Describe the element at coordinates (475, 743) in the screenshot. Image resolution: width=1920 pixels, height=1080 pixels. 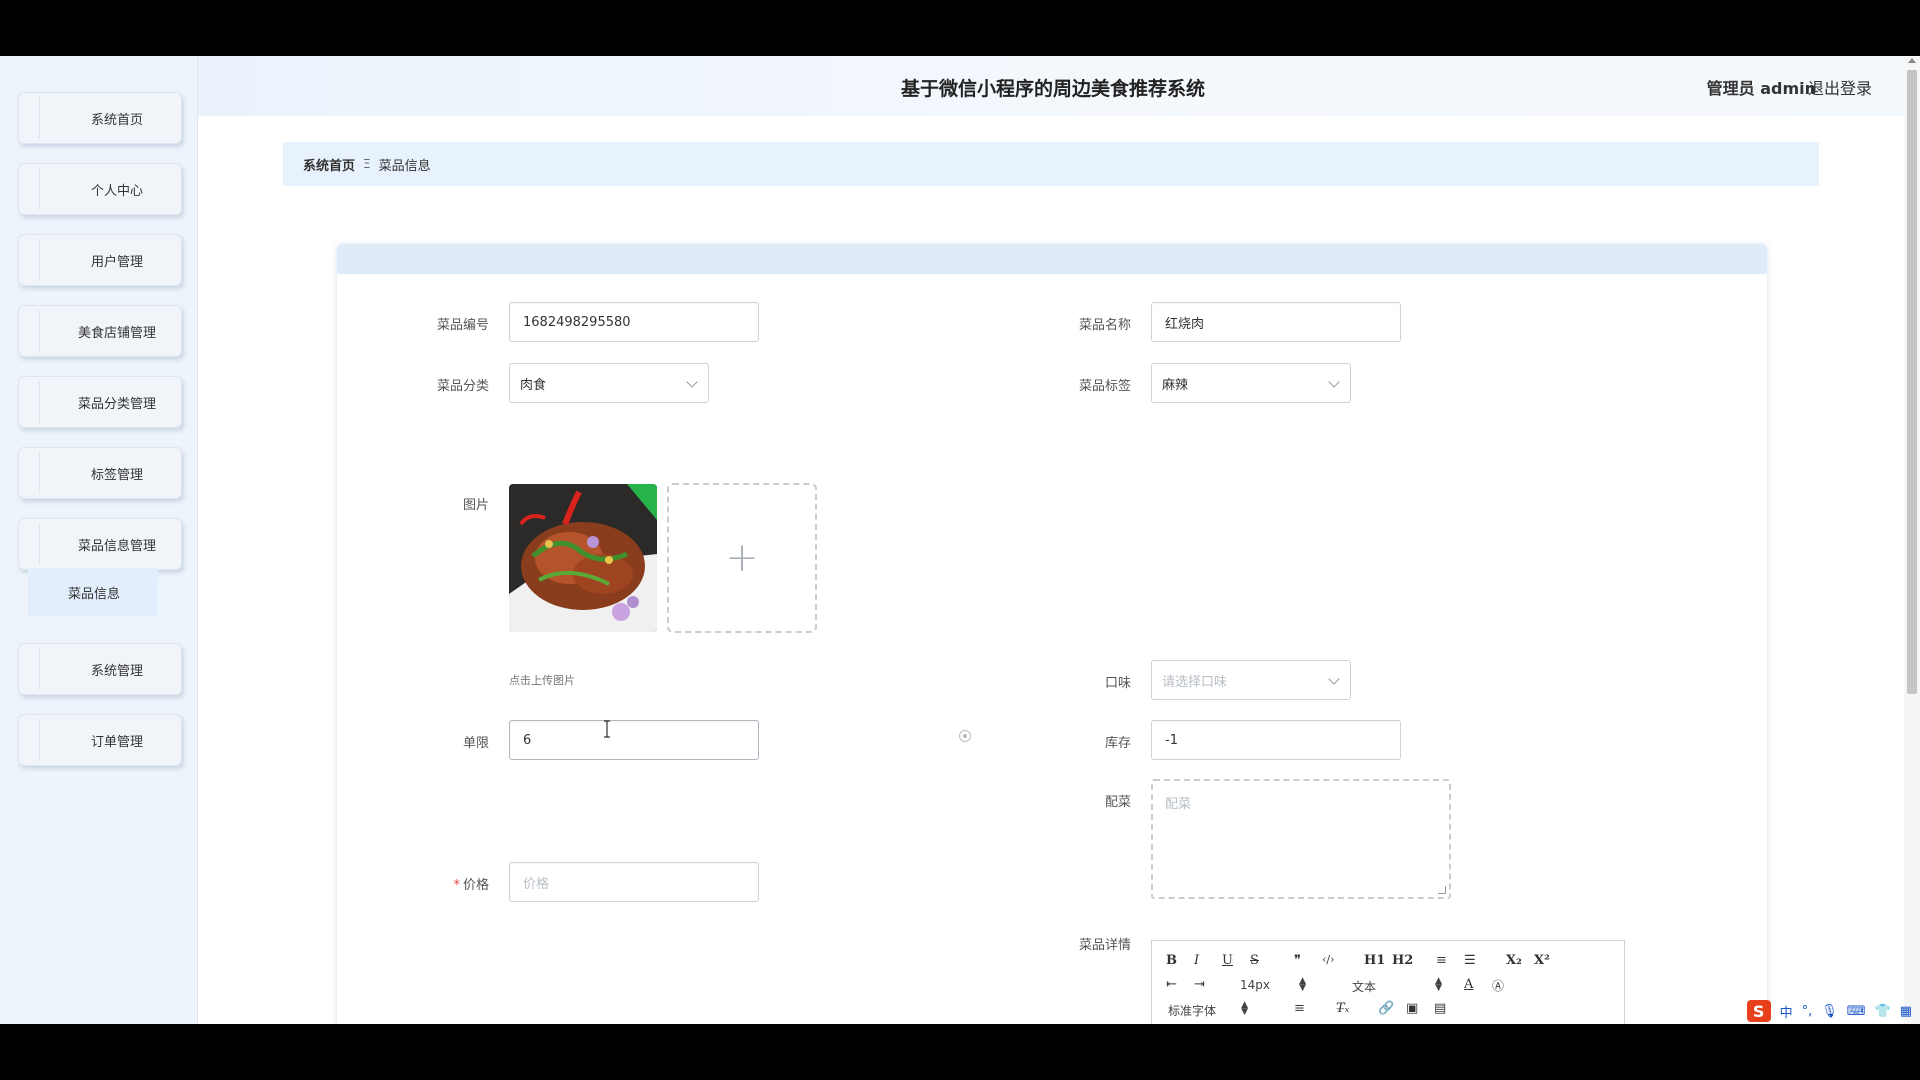
I see `limit-label: 单限` at that location.